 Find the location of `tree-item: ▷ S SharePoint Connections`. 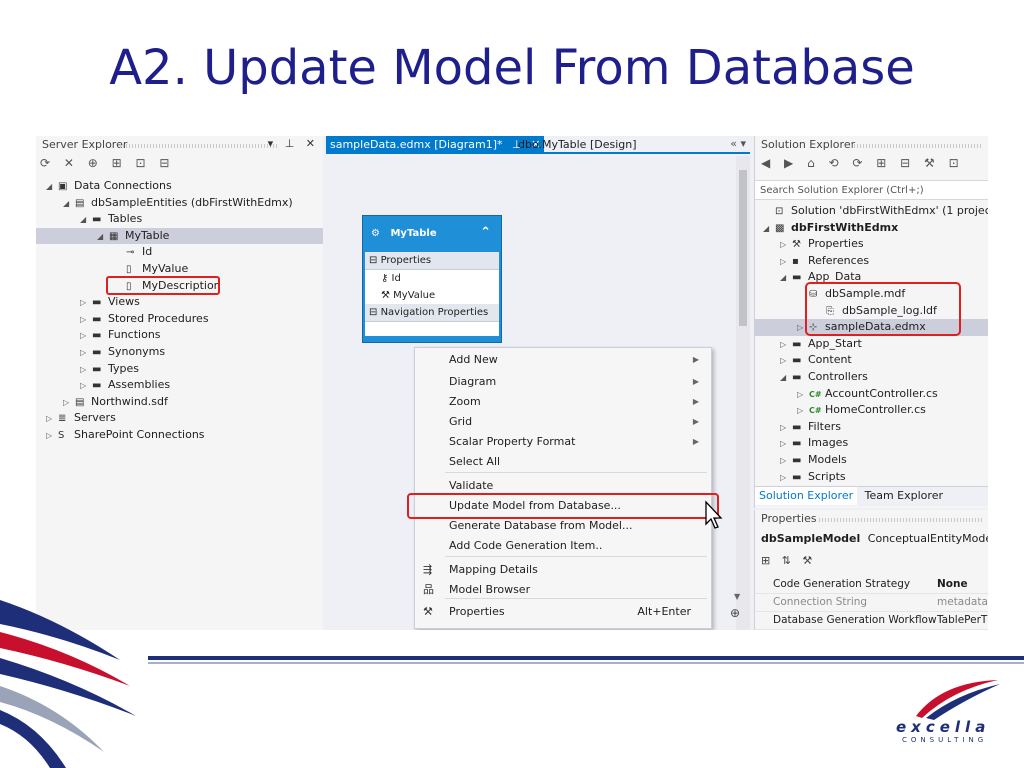

tree-item: ▷ S SharePoint Connections is located at coordinates (179, 435).